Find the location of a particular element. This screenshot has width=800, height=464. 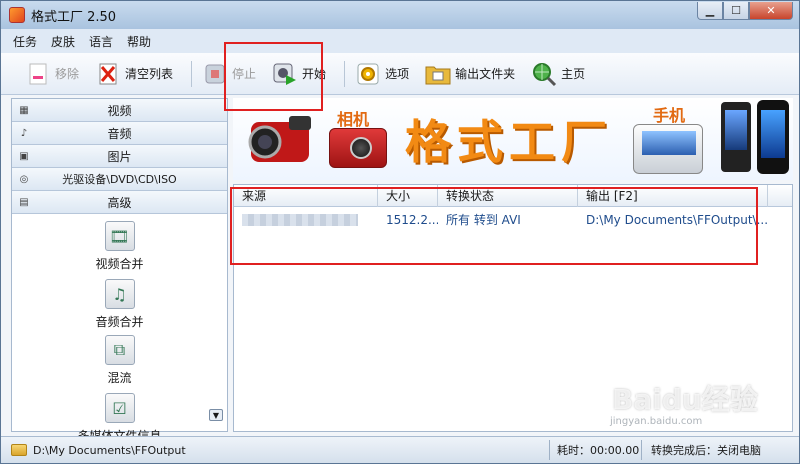

toolbar: 移除 清空列表 停止 开始 选项 输出文件夹 主页 is located at coordinates (400, 74).